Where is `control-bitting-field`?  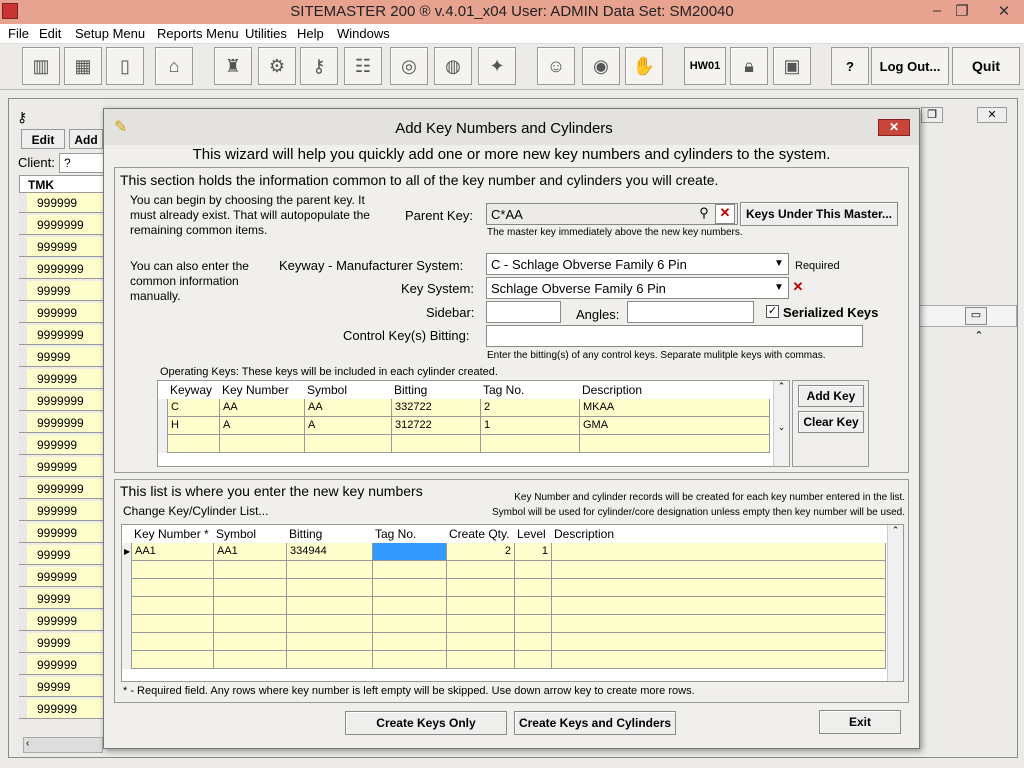 control-bitting-field is located at coordinates (674, 336).